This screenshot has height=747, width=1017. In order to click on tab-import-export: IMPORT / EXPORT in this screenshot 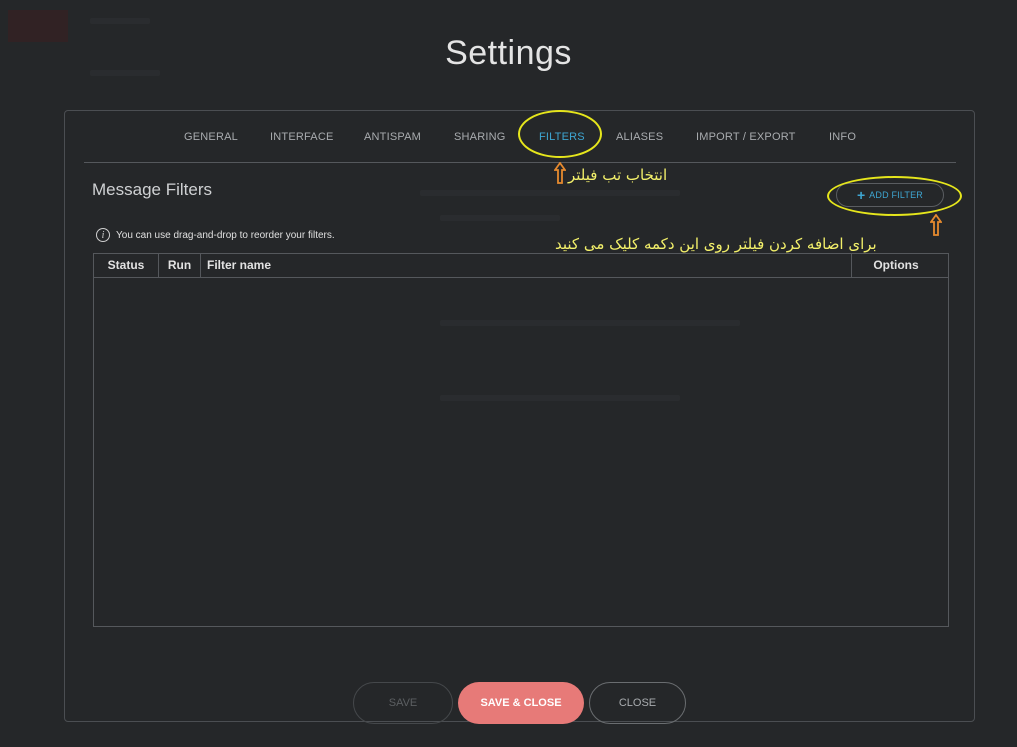, I will do `click(746, 137)`.